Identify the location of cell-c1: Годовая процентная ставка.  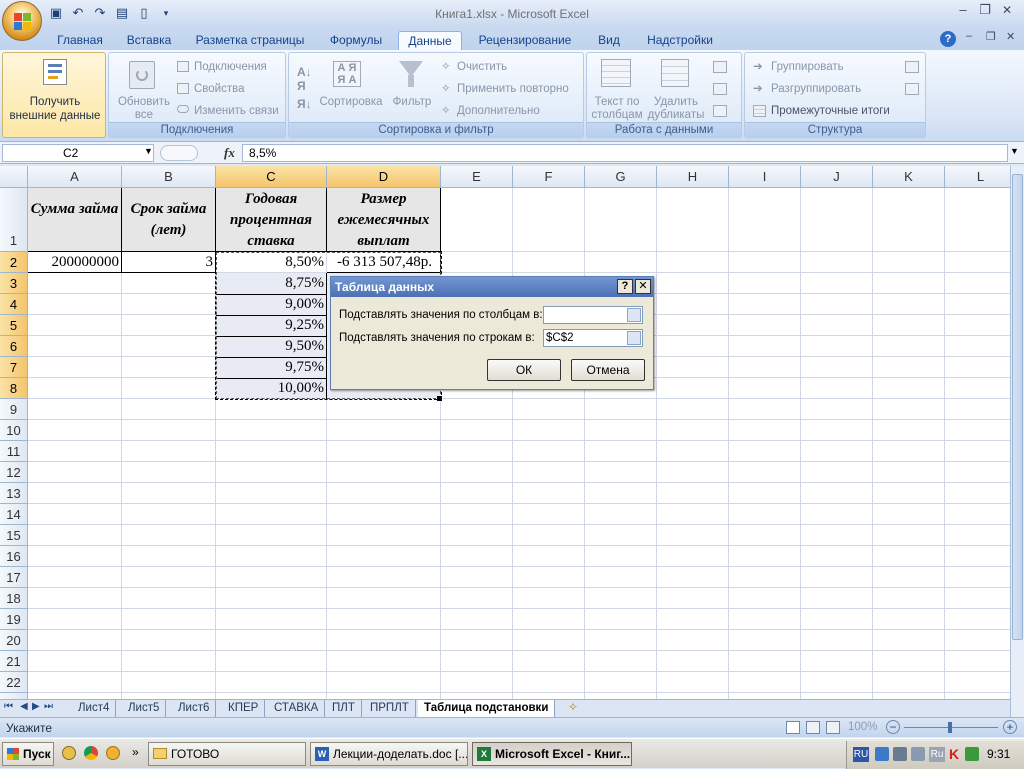
(271, 220).